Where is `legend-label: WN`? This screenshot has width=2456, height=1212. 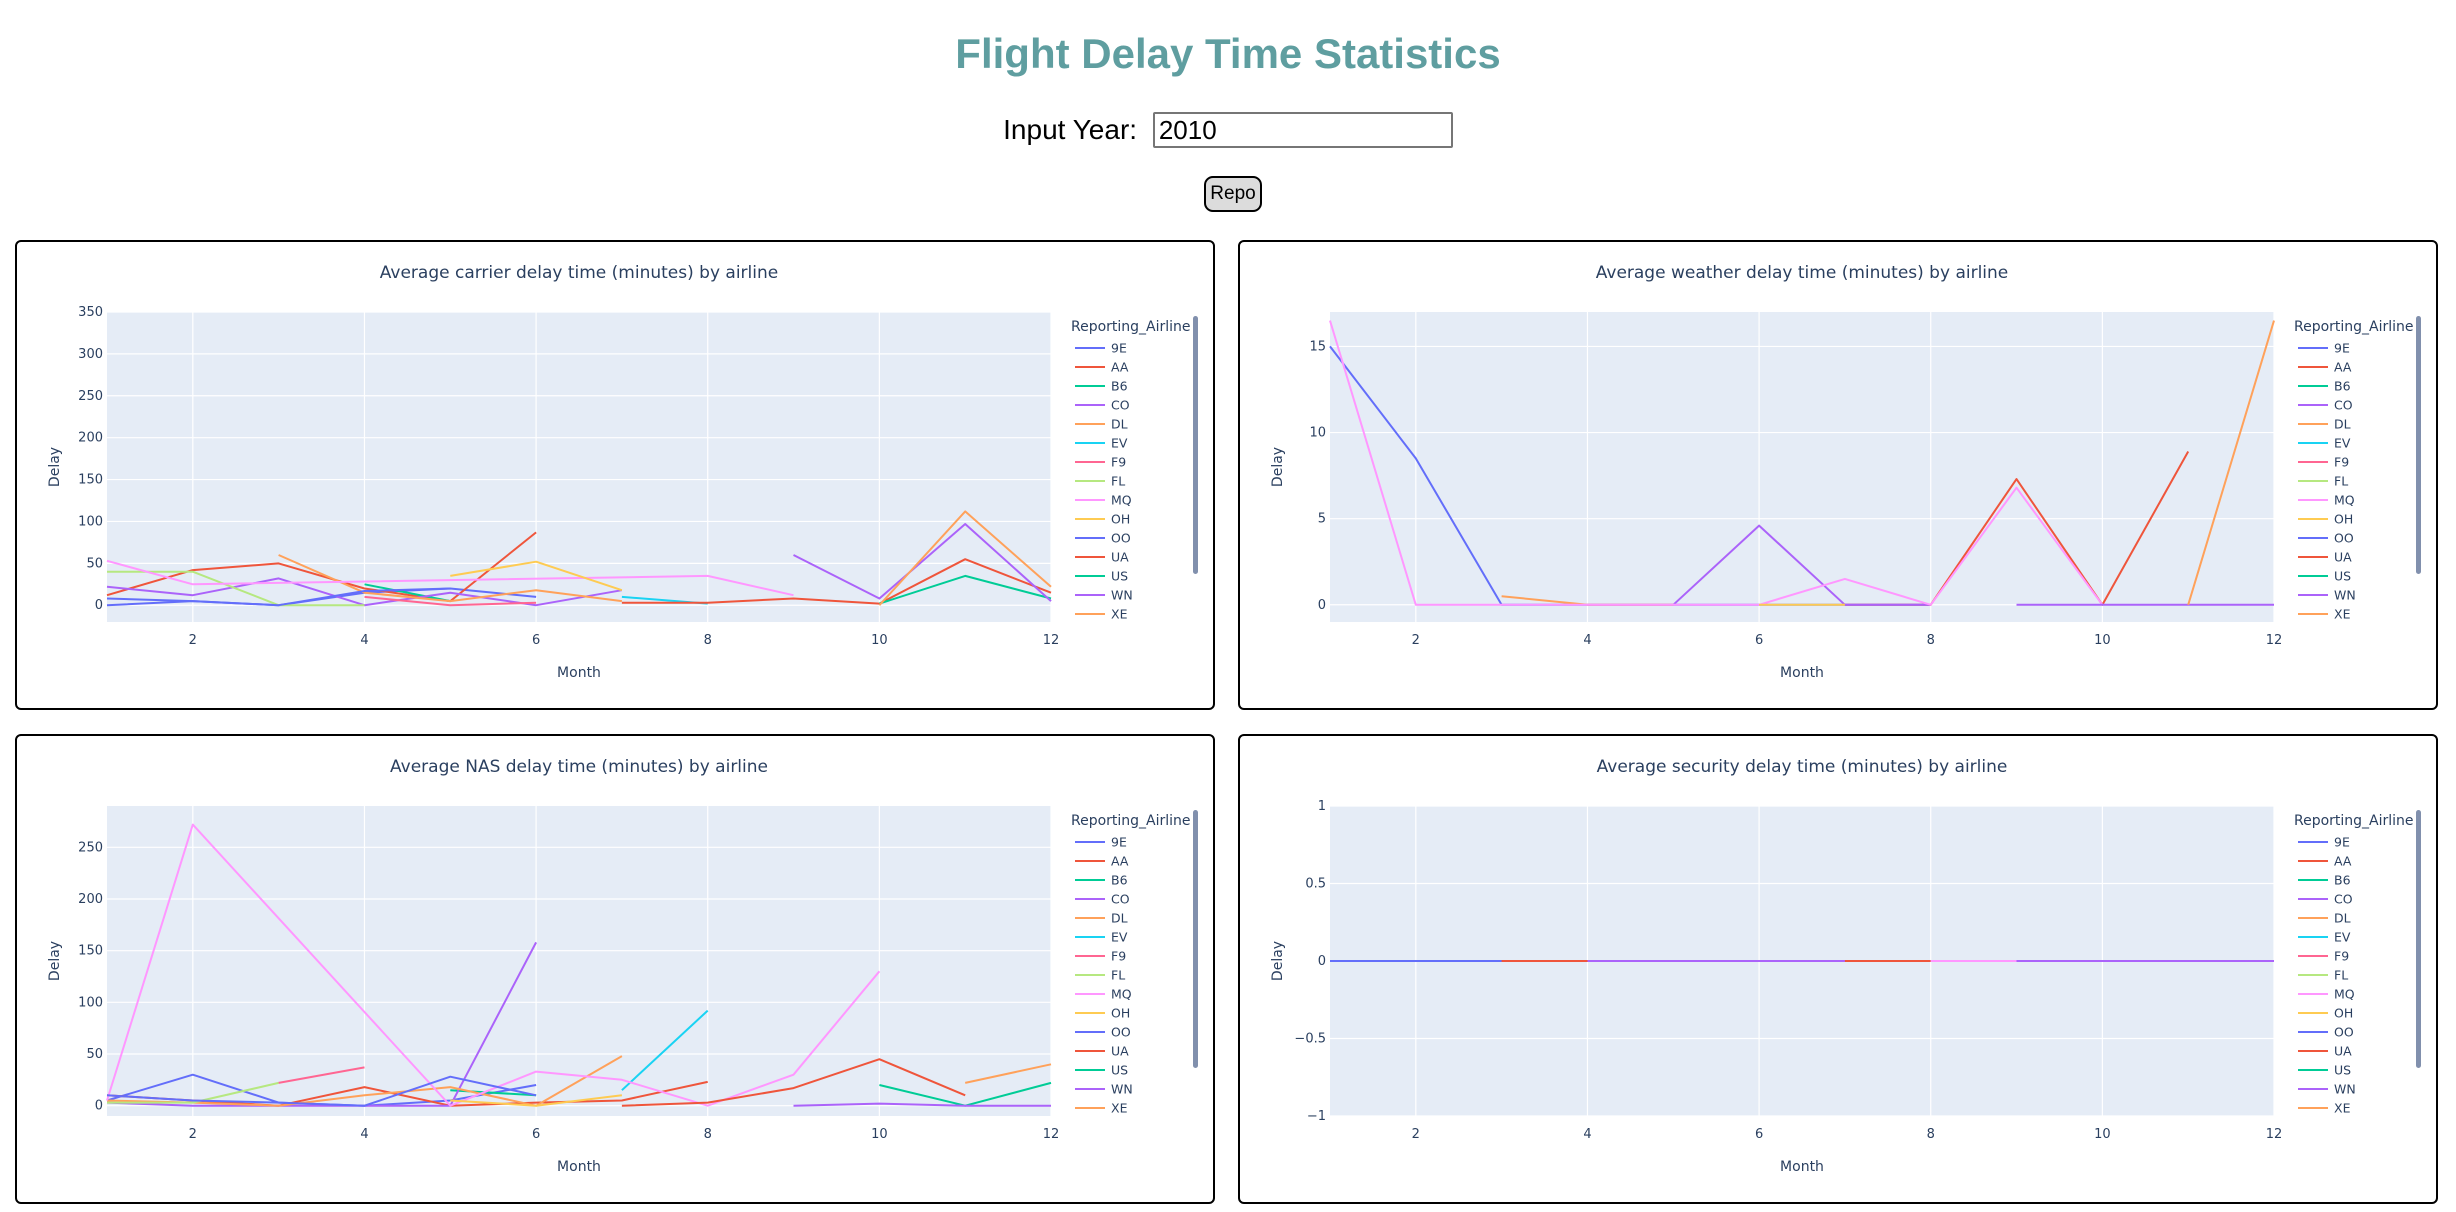 legend-label: WN is located at coordinates (2345, 595).